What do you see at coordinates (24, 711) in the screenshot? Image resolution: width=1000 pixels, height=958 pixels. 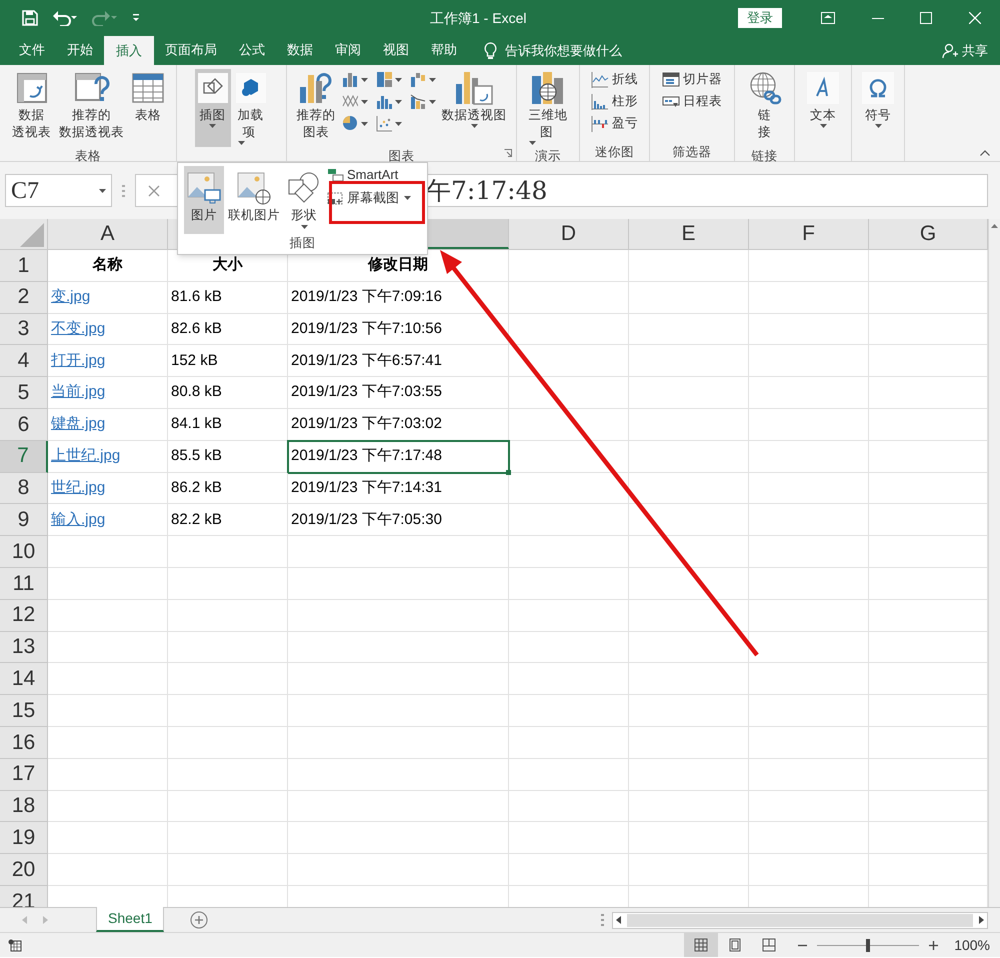 I see `row-header: 15` at bounding box center [24, 711].